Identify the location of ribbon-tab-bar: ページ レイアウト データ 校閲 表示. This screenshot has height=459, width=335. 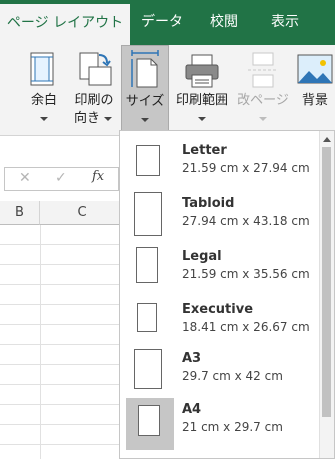
(167, 22).